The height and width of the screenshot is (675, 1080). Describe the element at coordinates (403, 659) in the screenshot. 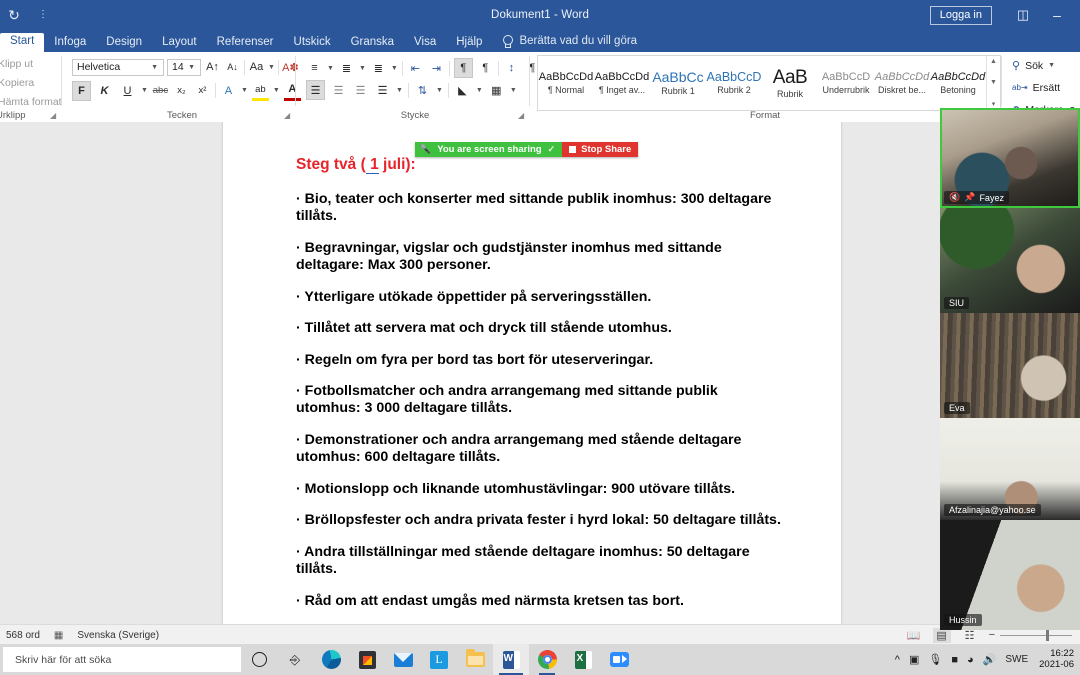

I see `mail-icon` at that location.